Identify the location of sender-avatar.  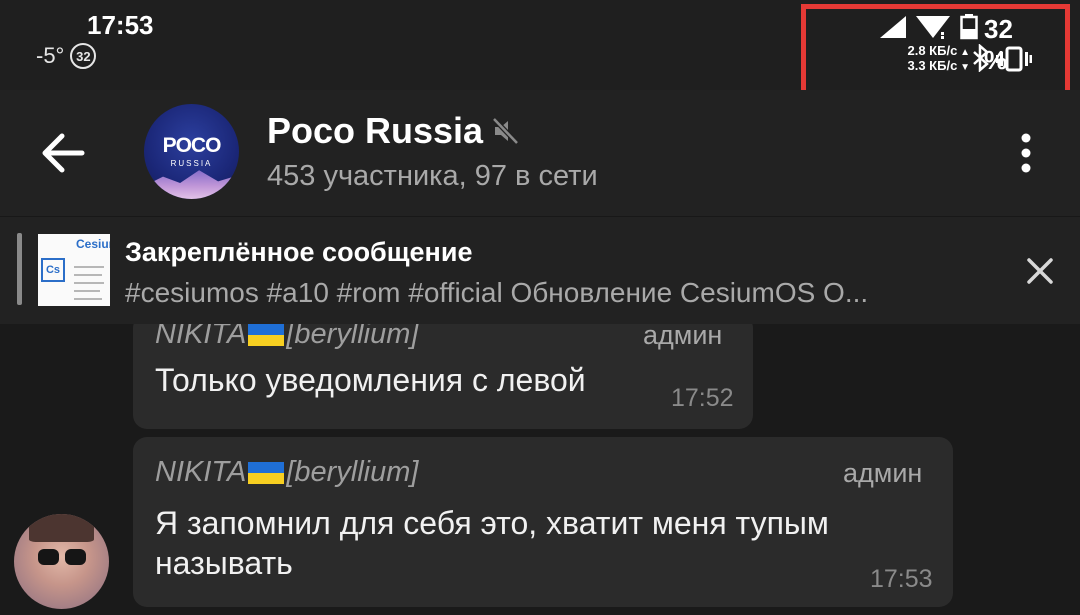
(61, 561).